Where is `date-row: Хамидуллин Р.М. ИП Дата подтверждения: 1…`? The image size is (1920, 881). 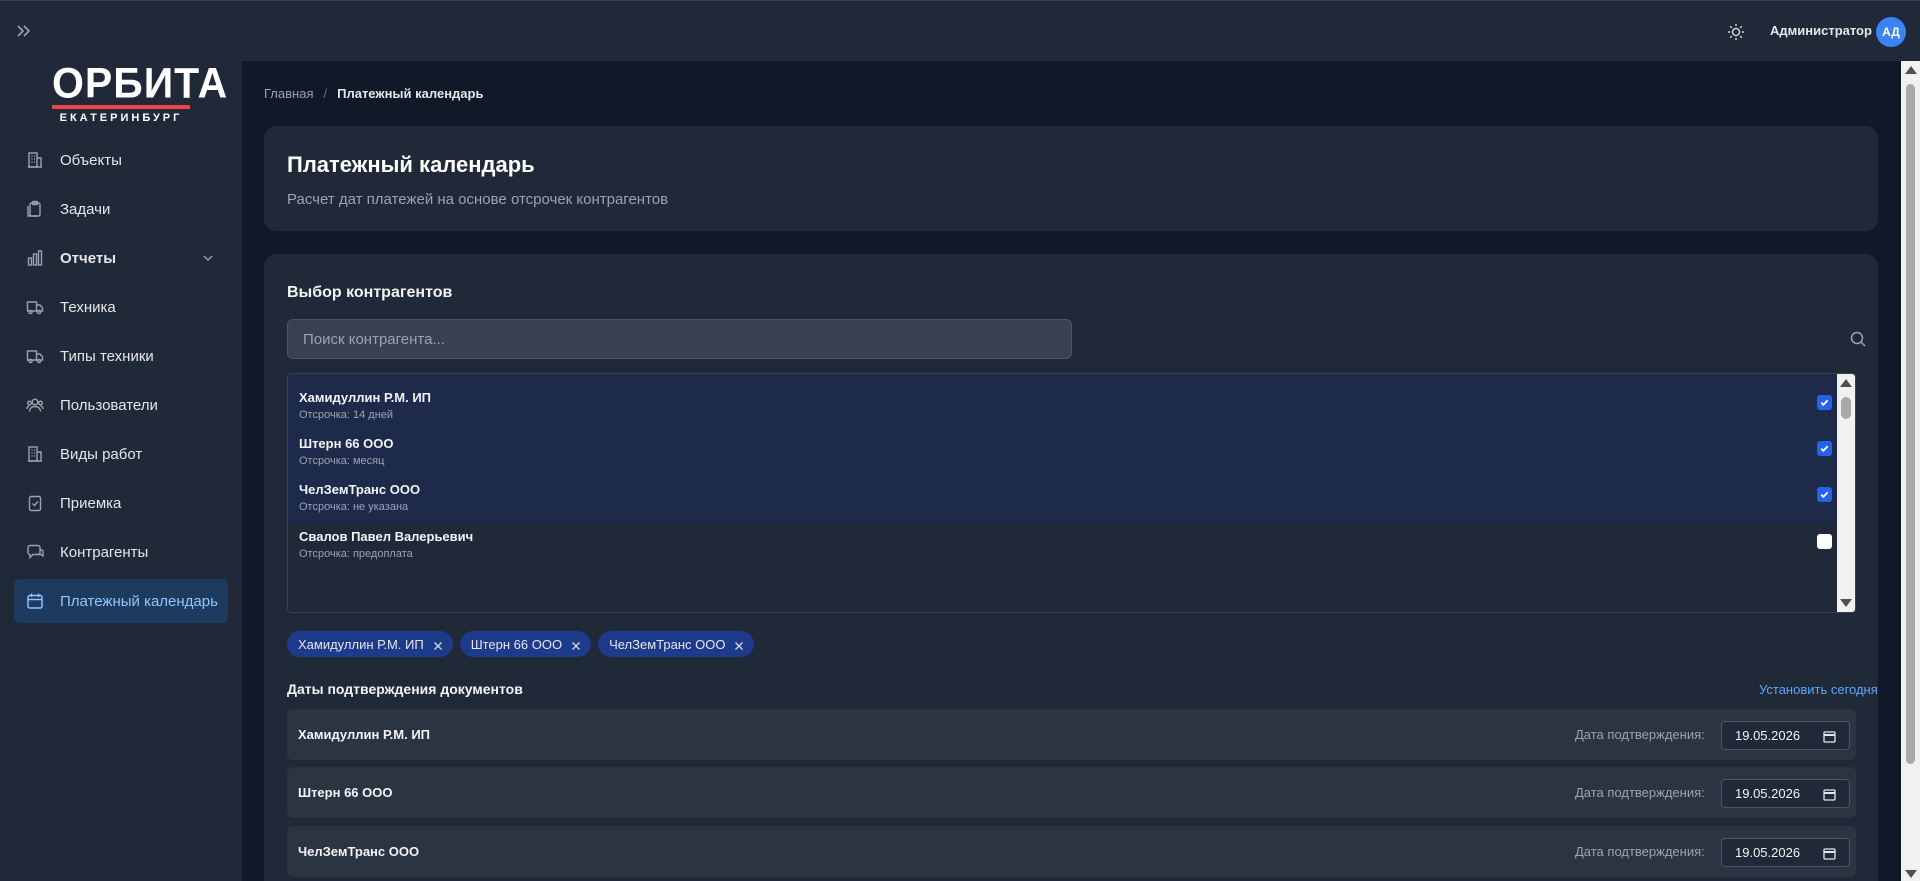
date-row: Хамидуллин Р.М. ИП Дата подтверждения: 1… is located at coordinates (1071, 734).